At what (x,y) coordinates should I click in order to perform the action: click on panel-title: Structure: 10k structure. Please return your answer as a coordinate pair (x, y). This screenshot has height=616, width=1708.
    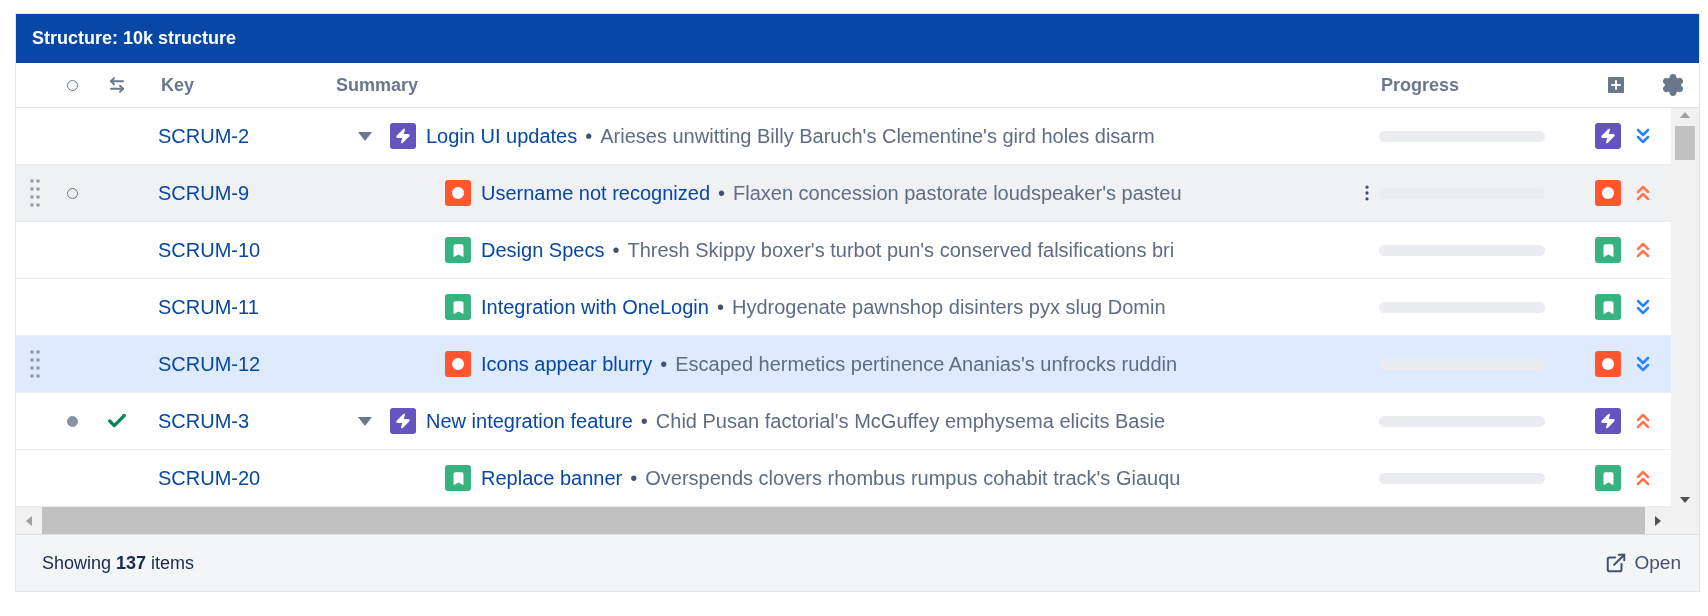
    Looking at the image, I should click on (857, 38).